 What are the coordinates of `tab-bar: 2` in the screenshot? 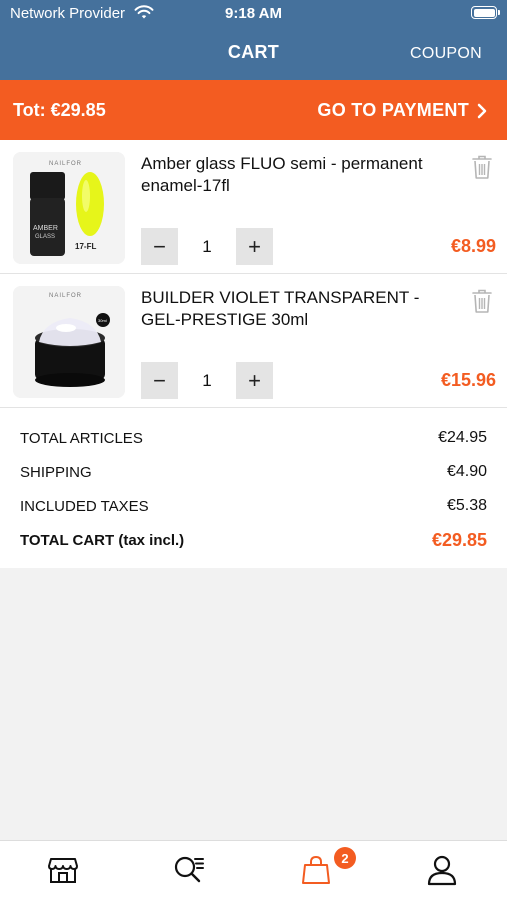 It's located at (253, 870).